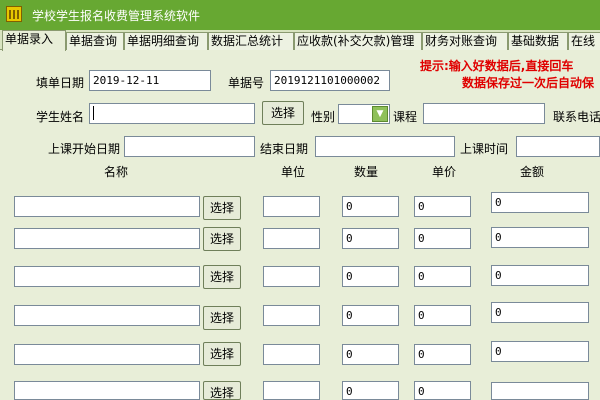  What do you see at coordinates (484, 113) in the screenshot?
I see `course-input` at bounding box center [484, 113].